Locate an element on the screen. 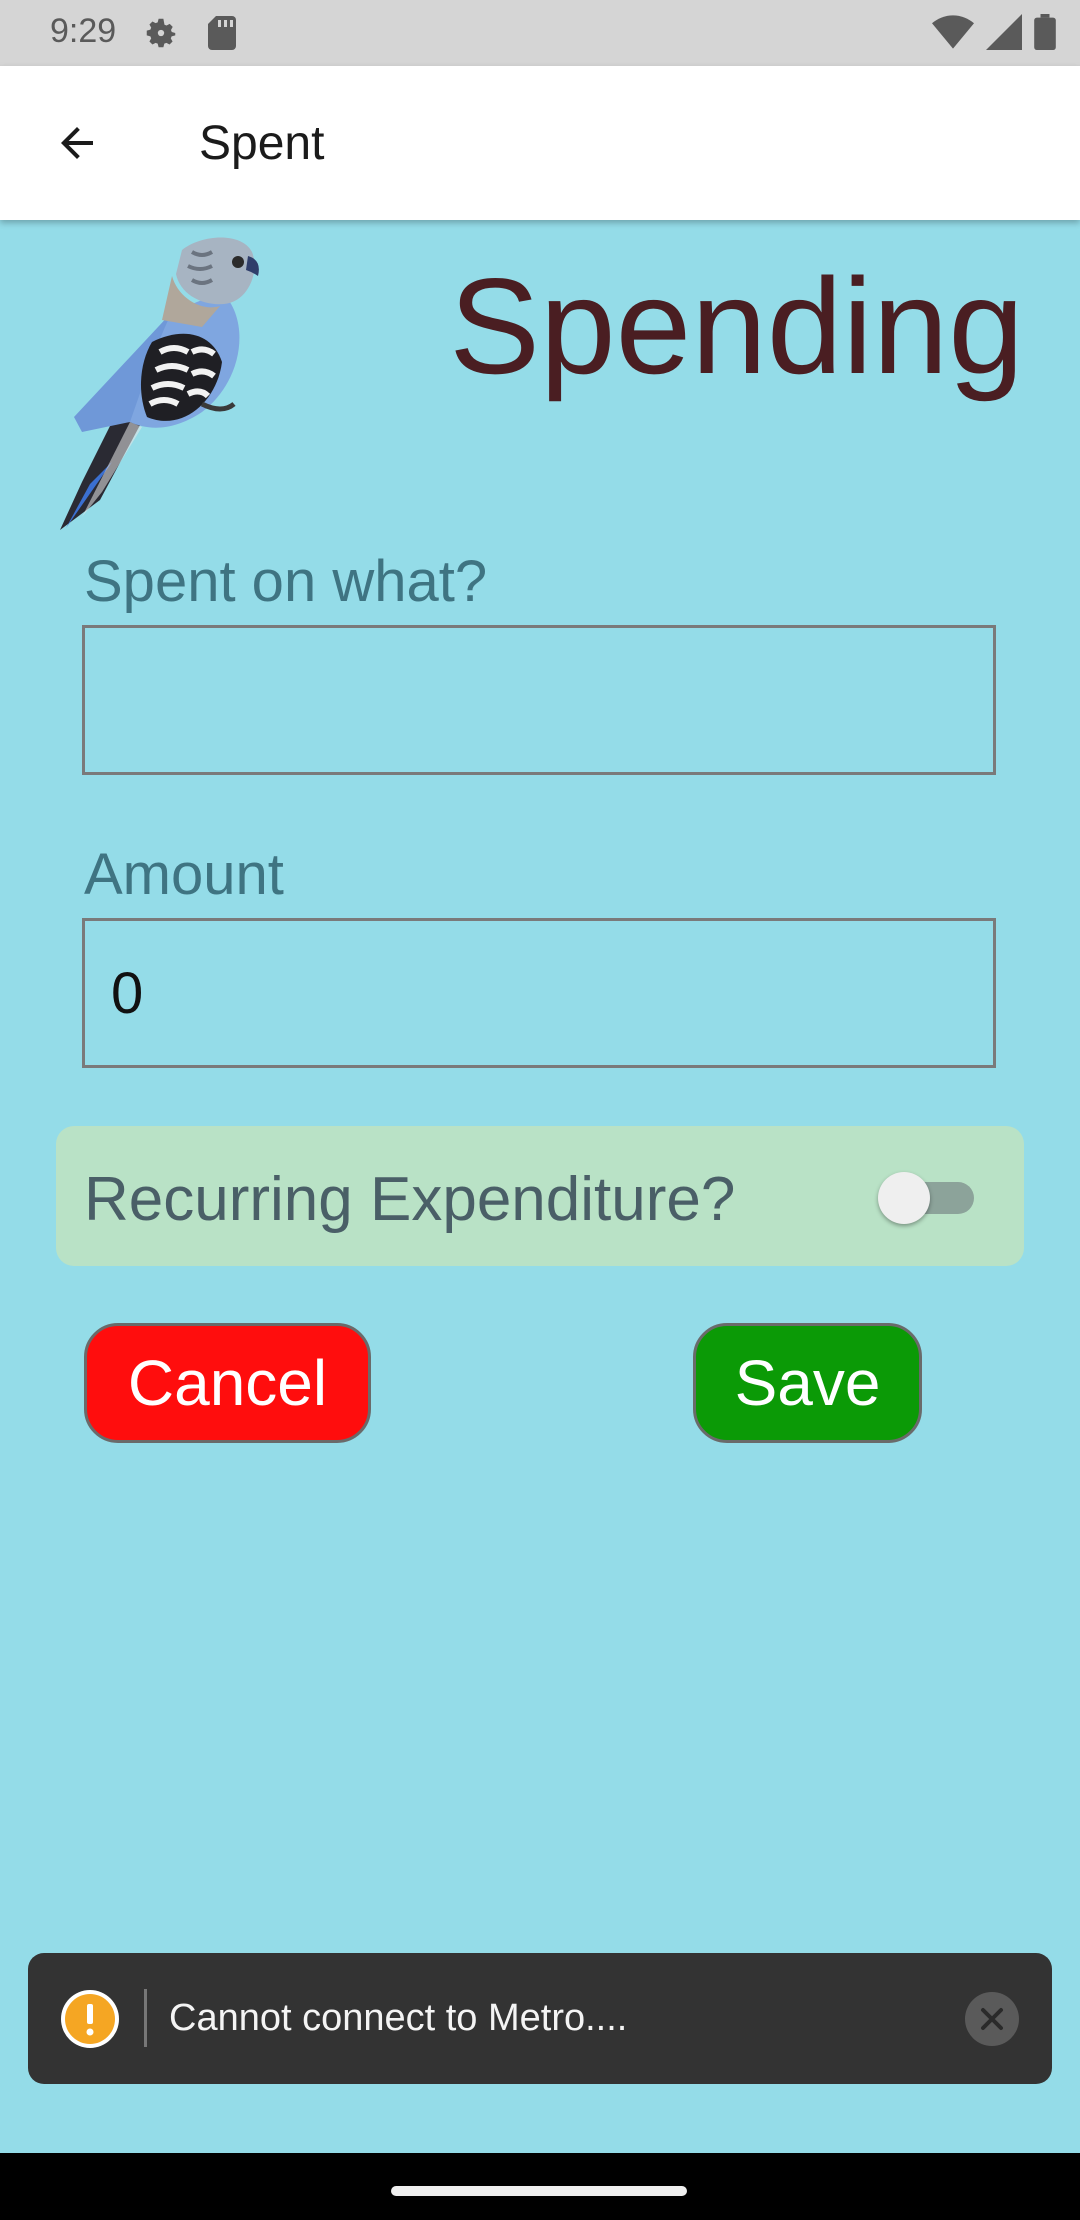  recurring-label: Recurring Expenditure? is located at coordinates (410, 1199).